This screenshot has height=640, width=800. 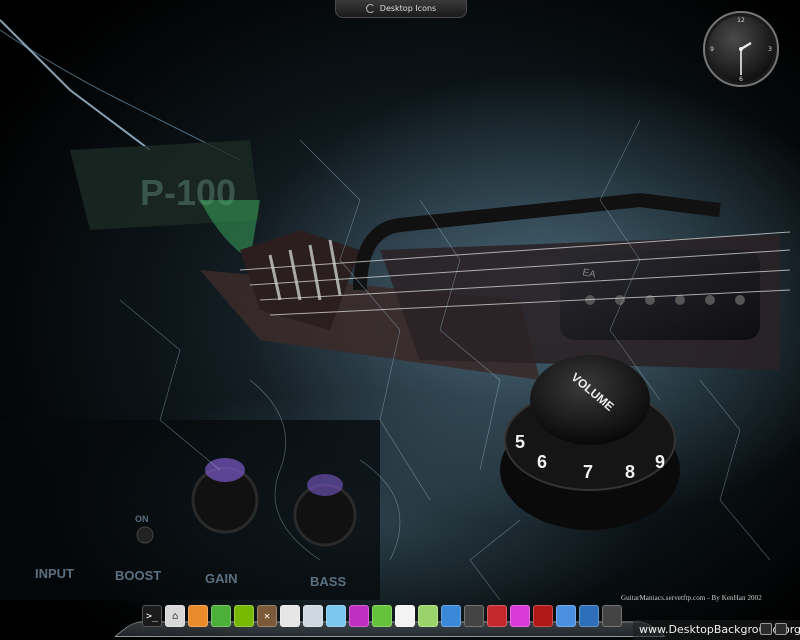 What do you see at coordinates (221, 616) in the screenshot?
I see `phone-icon` at bounding box center [221, 616].